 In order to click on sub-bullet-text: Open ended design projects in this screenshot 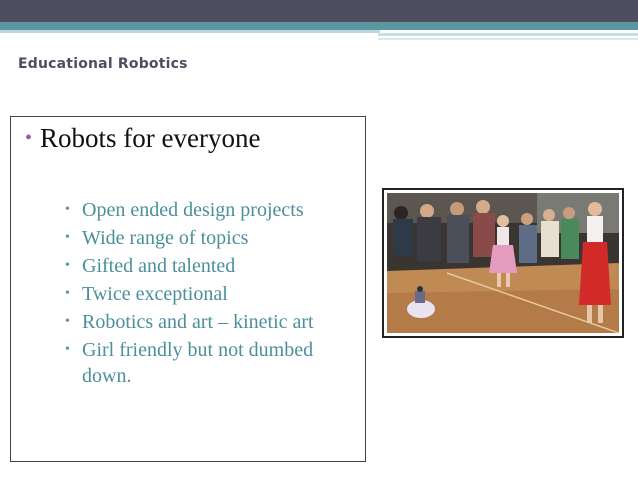, I will do `click(193, 210)`.